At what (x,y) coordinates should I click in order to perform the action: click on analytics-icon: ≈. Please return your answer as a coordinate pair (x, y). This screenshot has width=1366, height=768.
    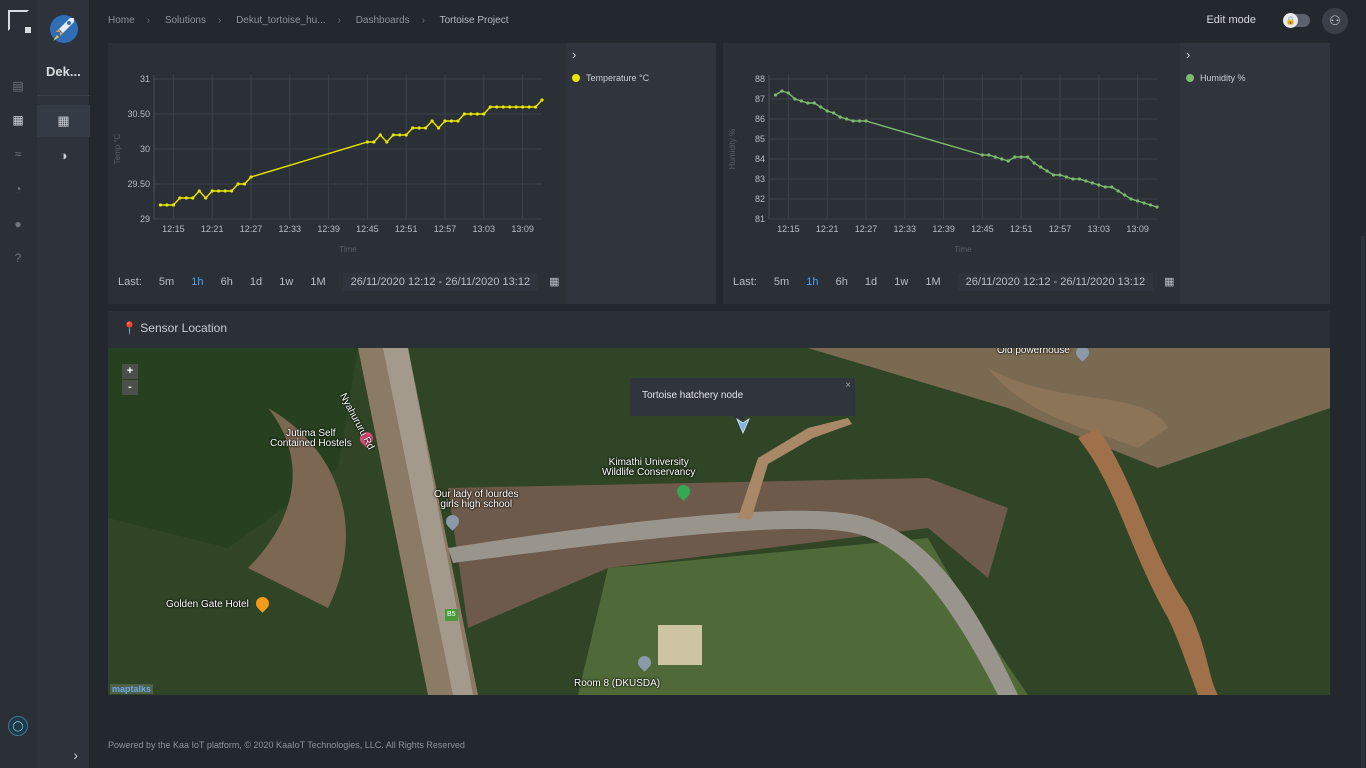
    Looking at the image, I should click on (18, 154).